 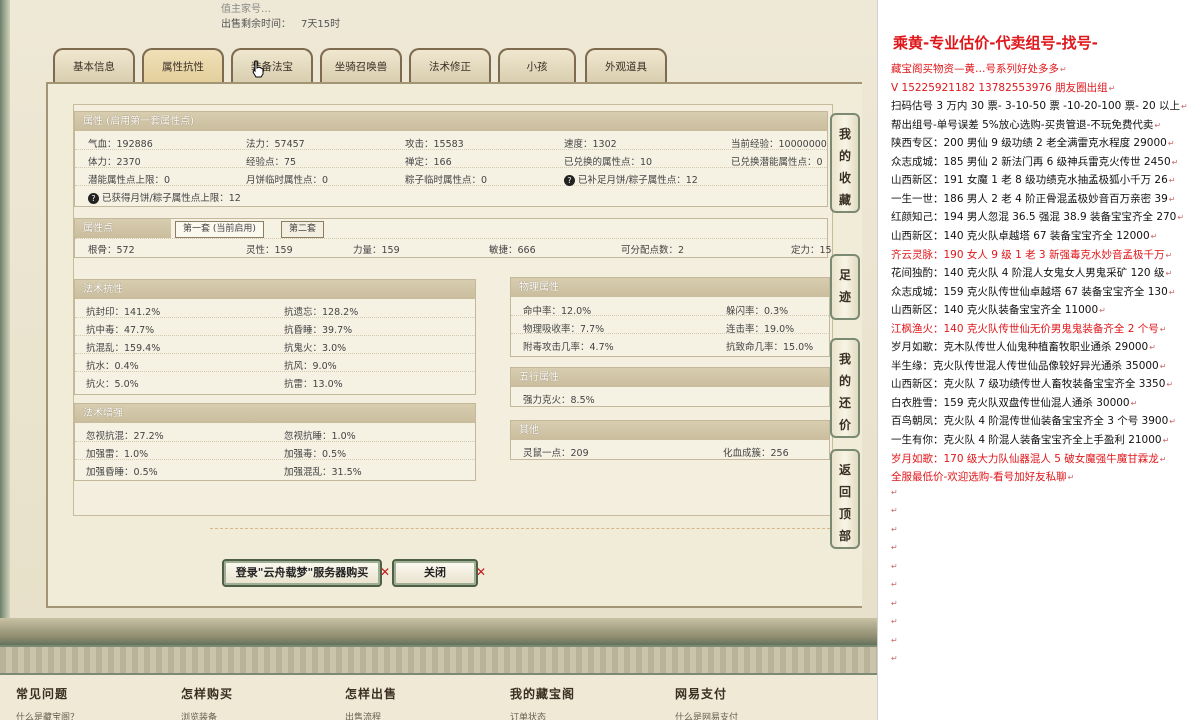 I want to click on doc-line-text: 山西新区：140 克火队卓越塔 67 装备宝宝齐全 12000, so click(x=1020, y=235).